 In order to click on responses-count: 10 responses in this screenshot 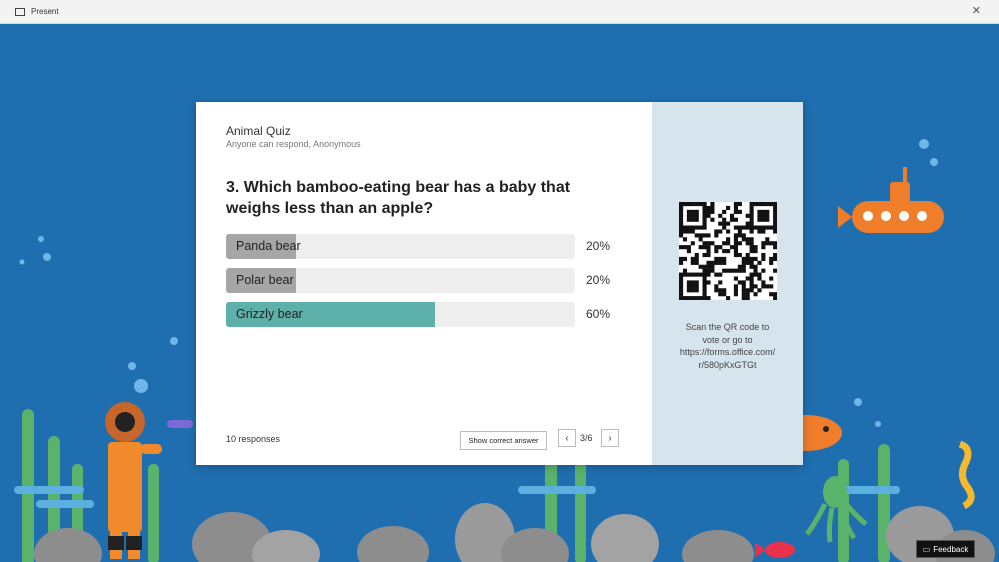, I will do `click(253, 439)`.